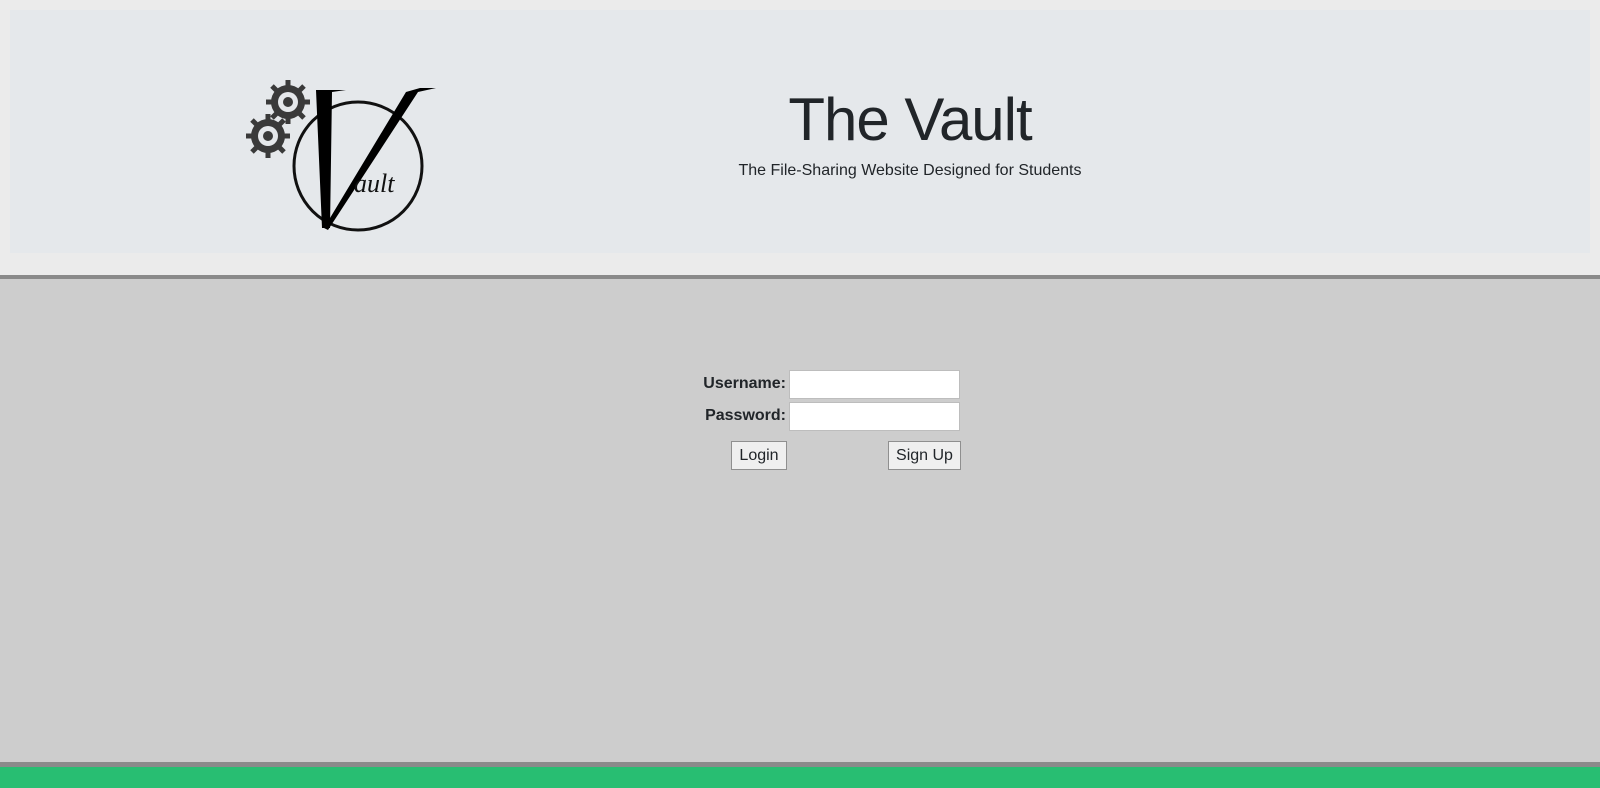 The width and height of the screenshot is (1600, 788). I want to click on password-label: Password:, so click(745, 415).